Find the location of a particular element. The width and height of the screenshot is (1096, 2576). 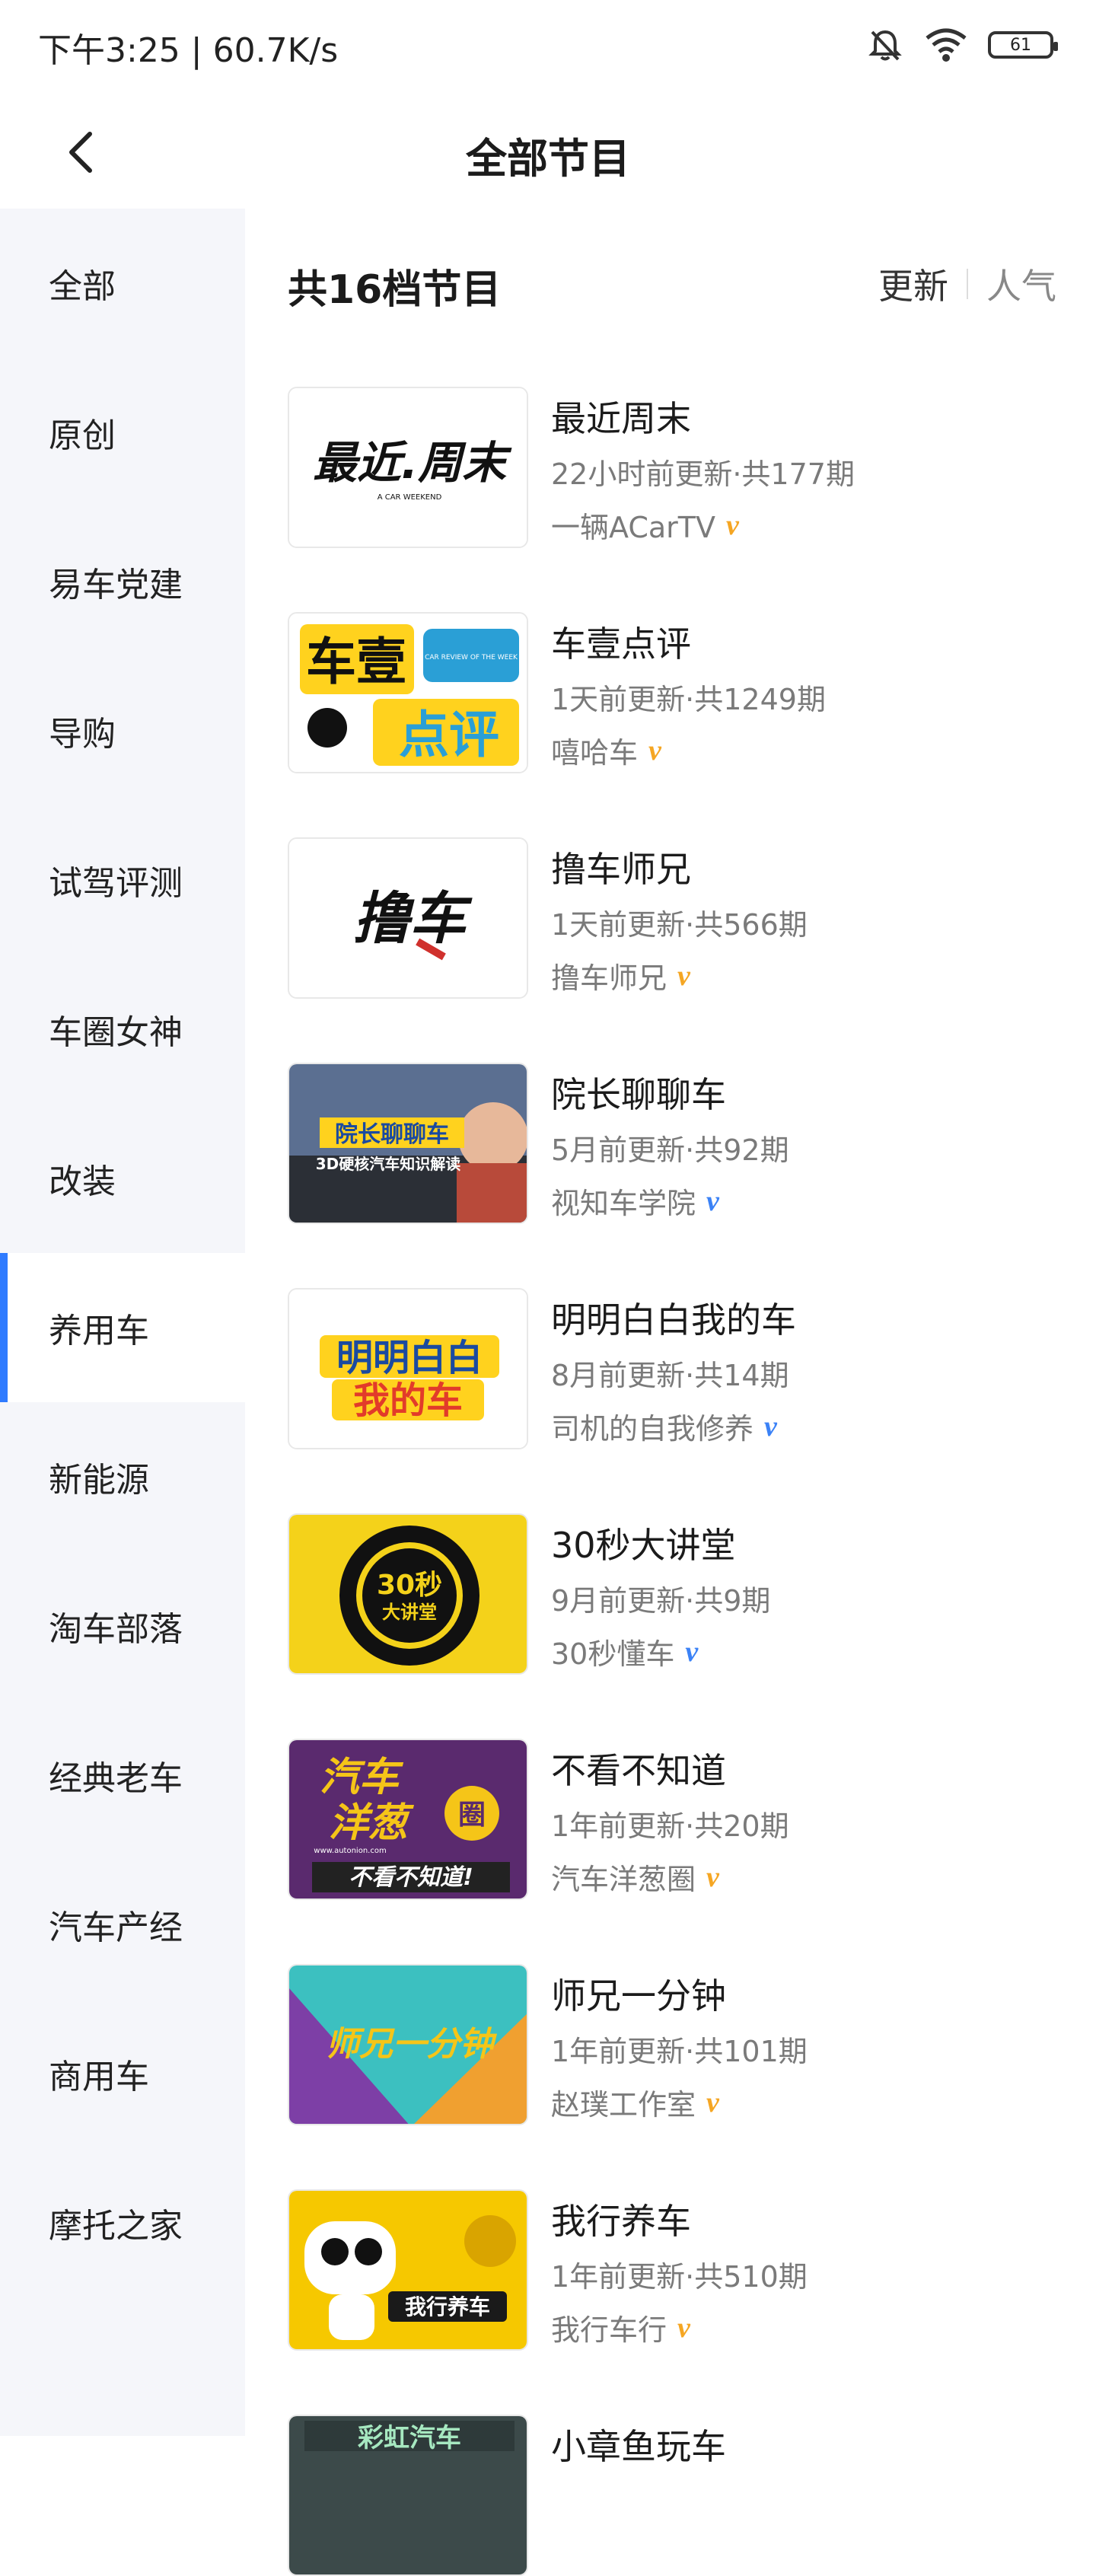

program-thumbnail: 明明白白 我的车 is located at coordinates (408, 1369).